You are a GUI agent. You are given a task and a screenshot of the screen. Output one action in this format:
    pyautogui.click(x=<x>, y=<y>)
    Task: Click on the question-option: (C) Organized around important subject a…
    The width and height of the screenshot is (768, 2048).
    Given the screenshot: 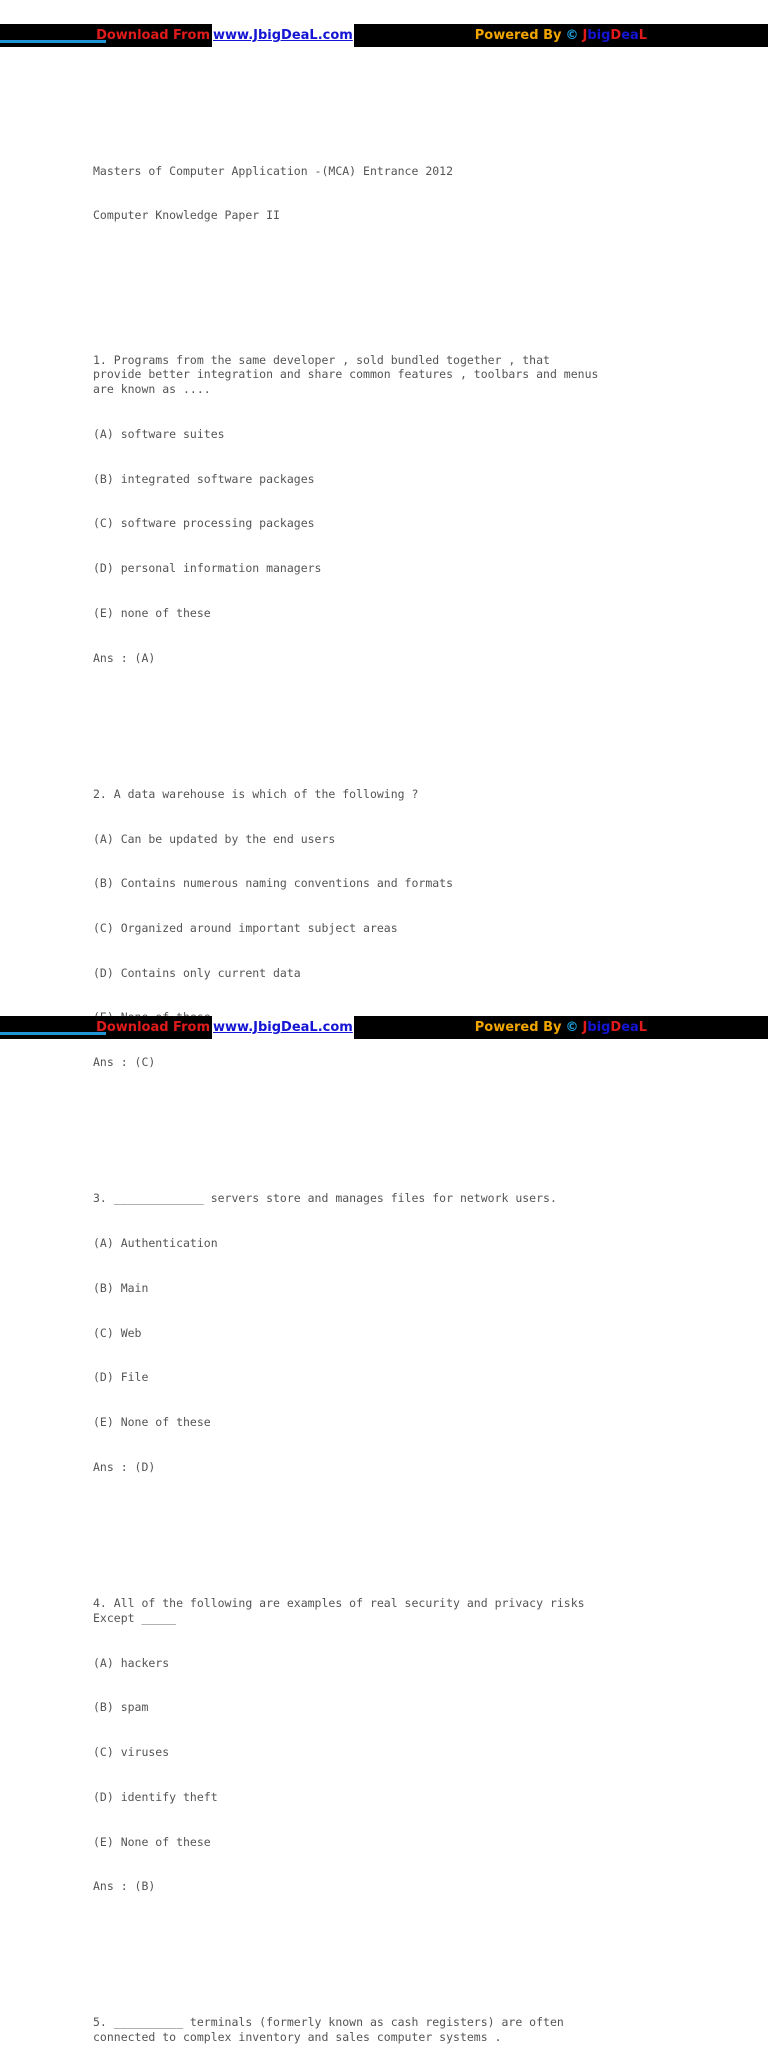 What is the action you would take?
    pyautogui.click(x=245, y=928)
    